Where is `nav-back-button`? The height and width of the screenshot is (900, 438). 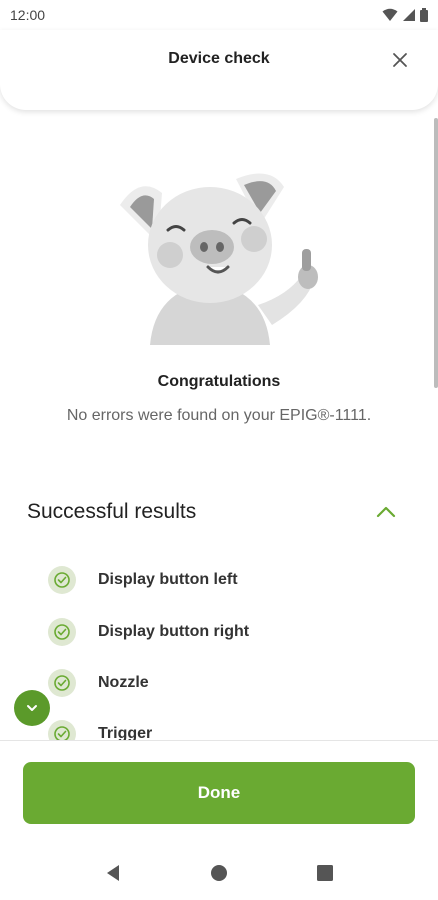 nav-back-button is located at coordinates (113, 873).